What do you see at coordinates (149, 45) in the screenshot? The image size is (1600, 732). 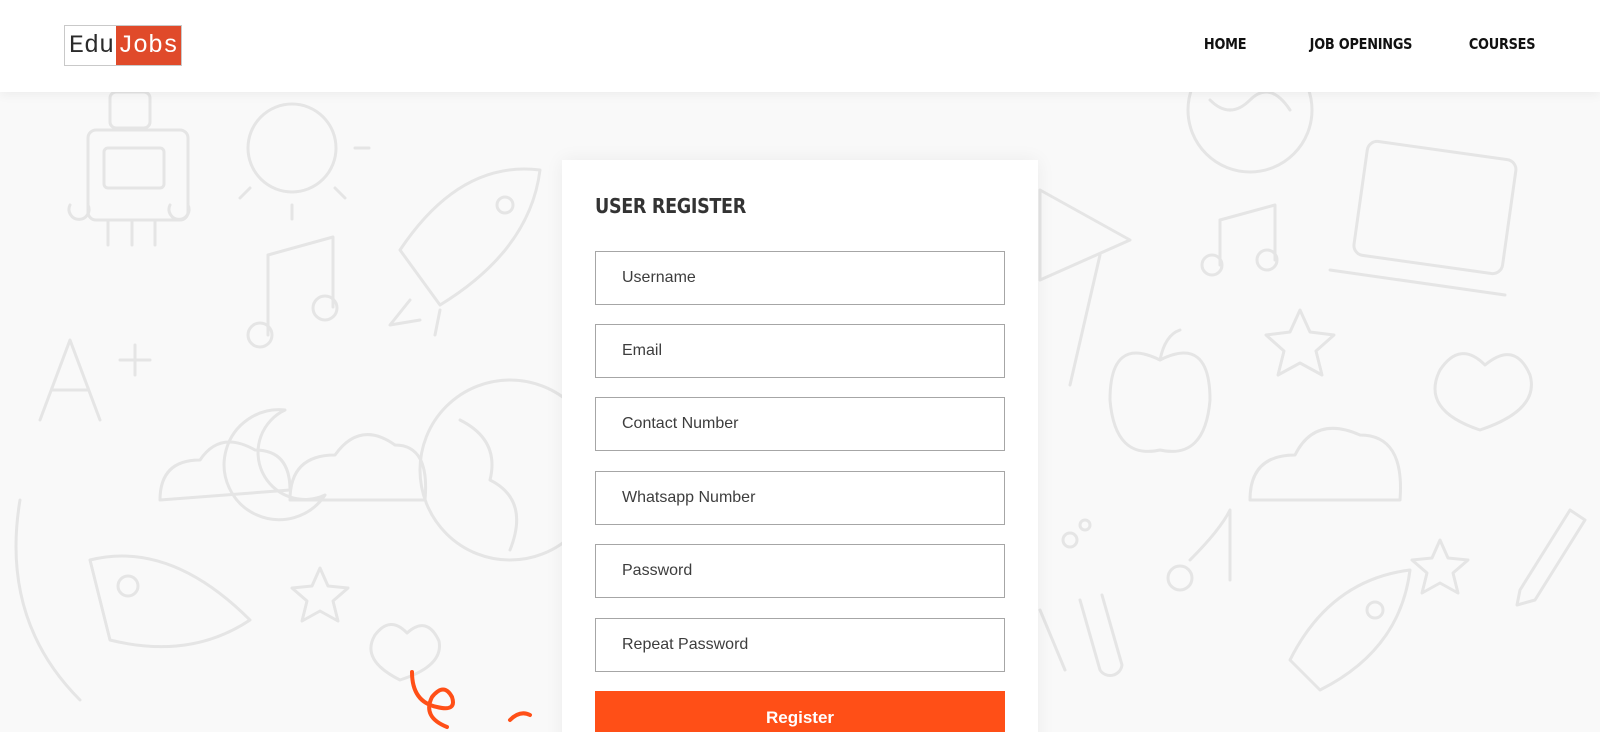 I see `logo-text-jobs: Jobs` at bounding box center [149, 45].